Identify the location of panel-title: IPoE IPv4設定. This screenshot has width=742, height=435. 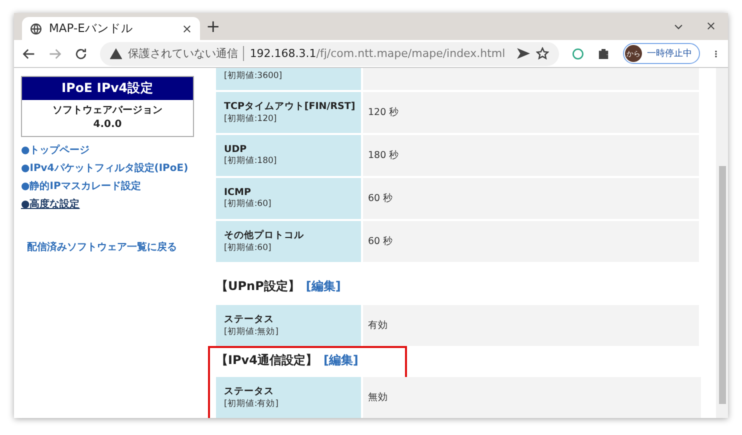
(107, 88).